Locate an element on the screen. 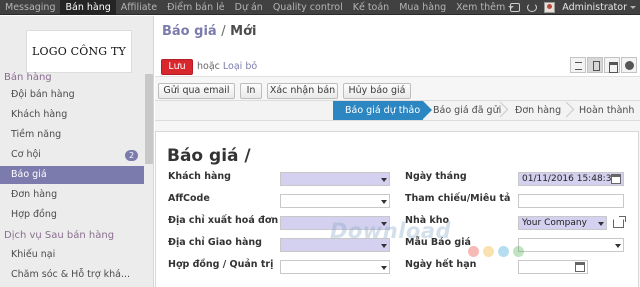 This screenshot has height=287, width=640. discard-link: Loại bỏ is located at coordinates (240, 66).